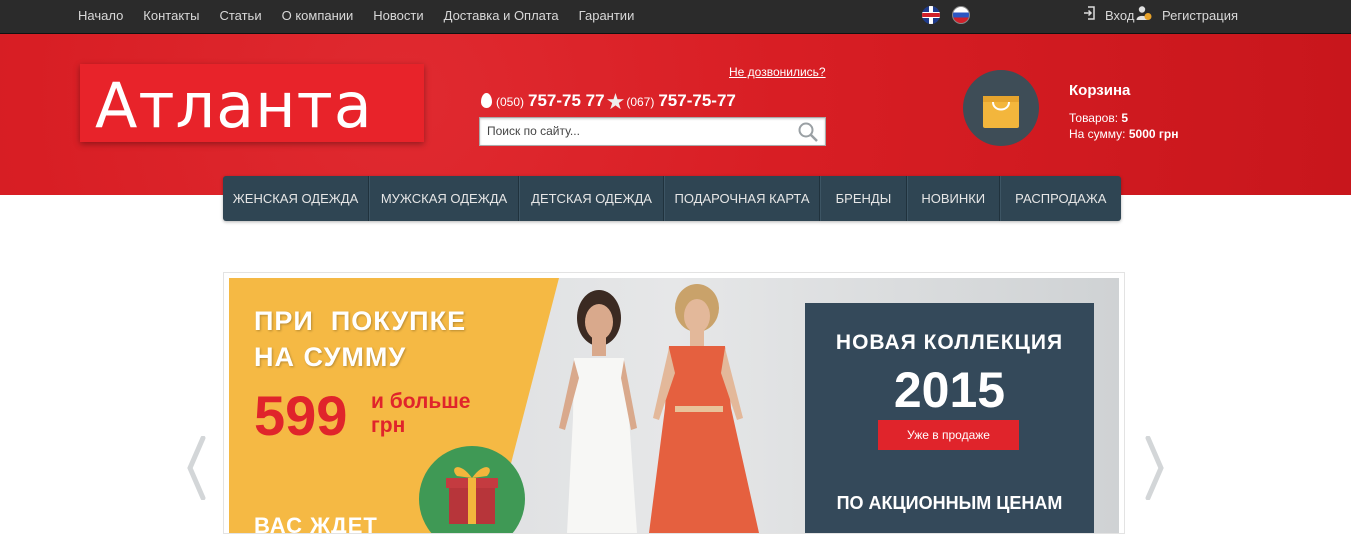  What do you see at coordinates (501, 15) in the screenshot?
I see `top-nav-delivery: Доставка и Оплата` at bounding box center [501, 15].